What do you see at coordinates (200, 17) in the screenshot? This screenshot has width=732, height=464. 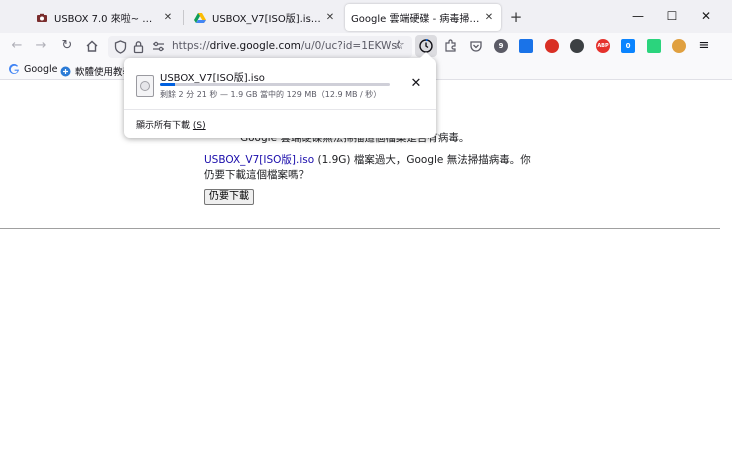 I see `google-drive-icon` at bounding box center [200, 17].